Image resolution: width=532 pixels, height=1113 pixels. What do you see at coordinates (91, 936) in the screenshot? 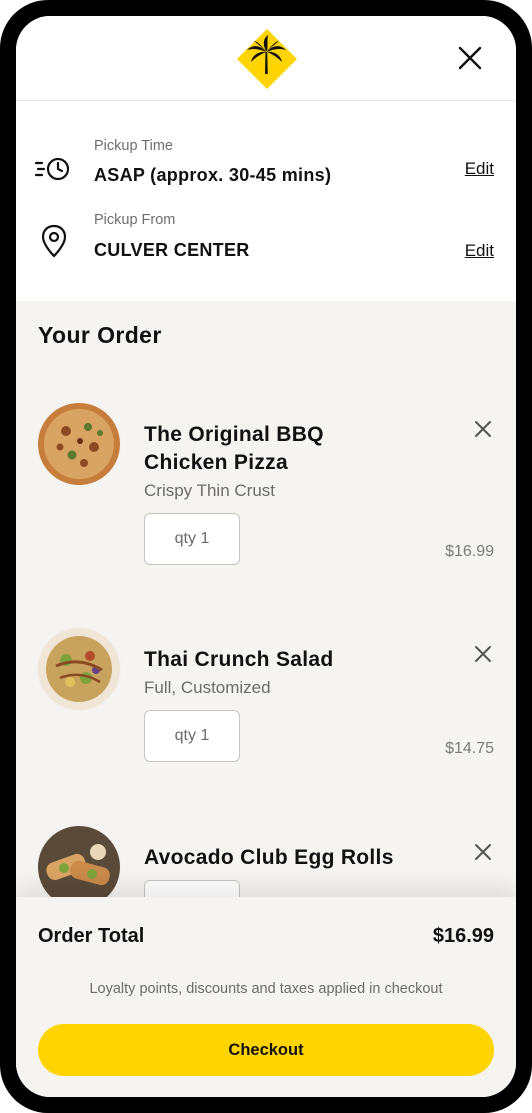
I see `order-total-label: Order Total` at bounding box center [91, 936].